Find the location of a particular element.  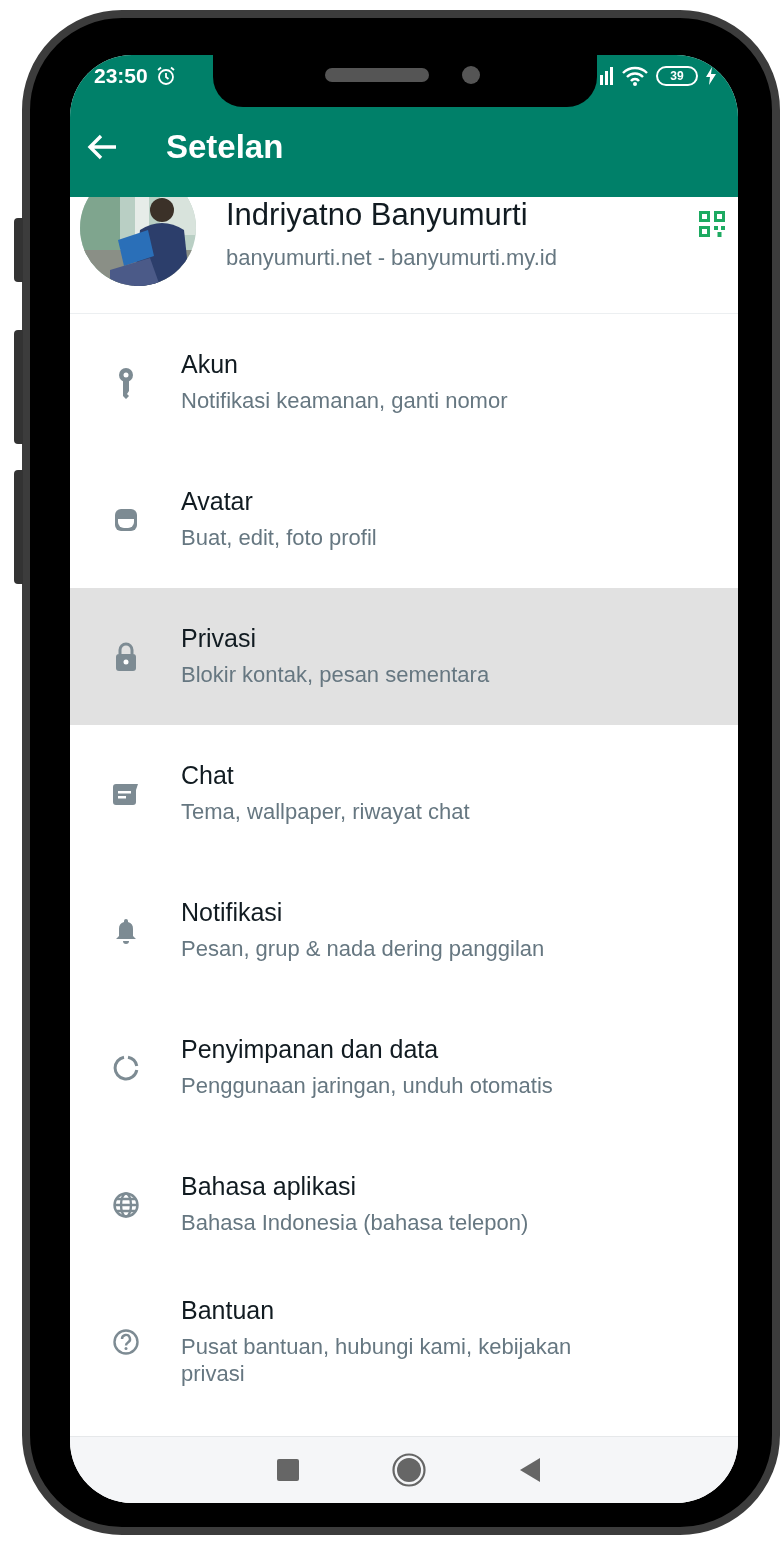

lock-icon is located at coordinates (125, 656).